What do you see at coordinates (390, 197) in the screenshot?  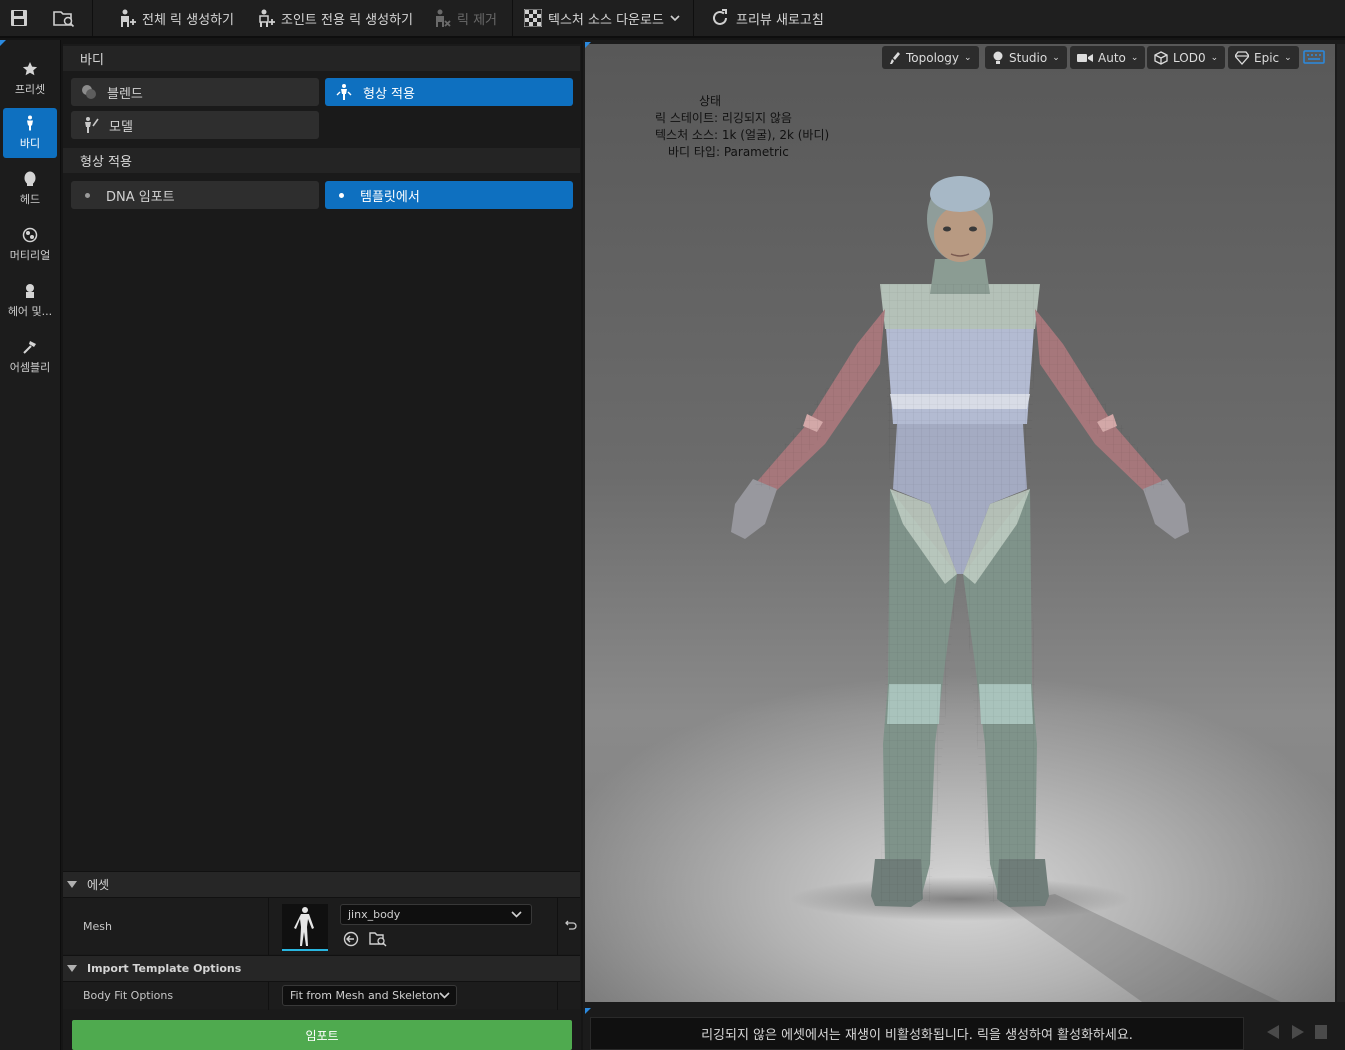 I see `from-template-label: 템플릿에서` at bounding box center [390, 197].